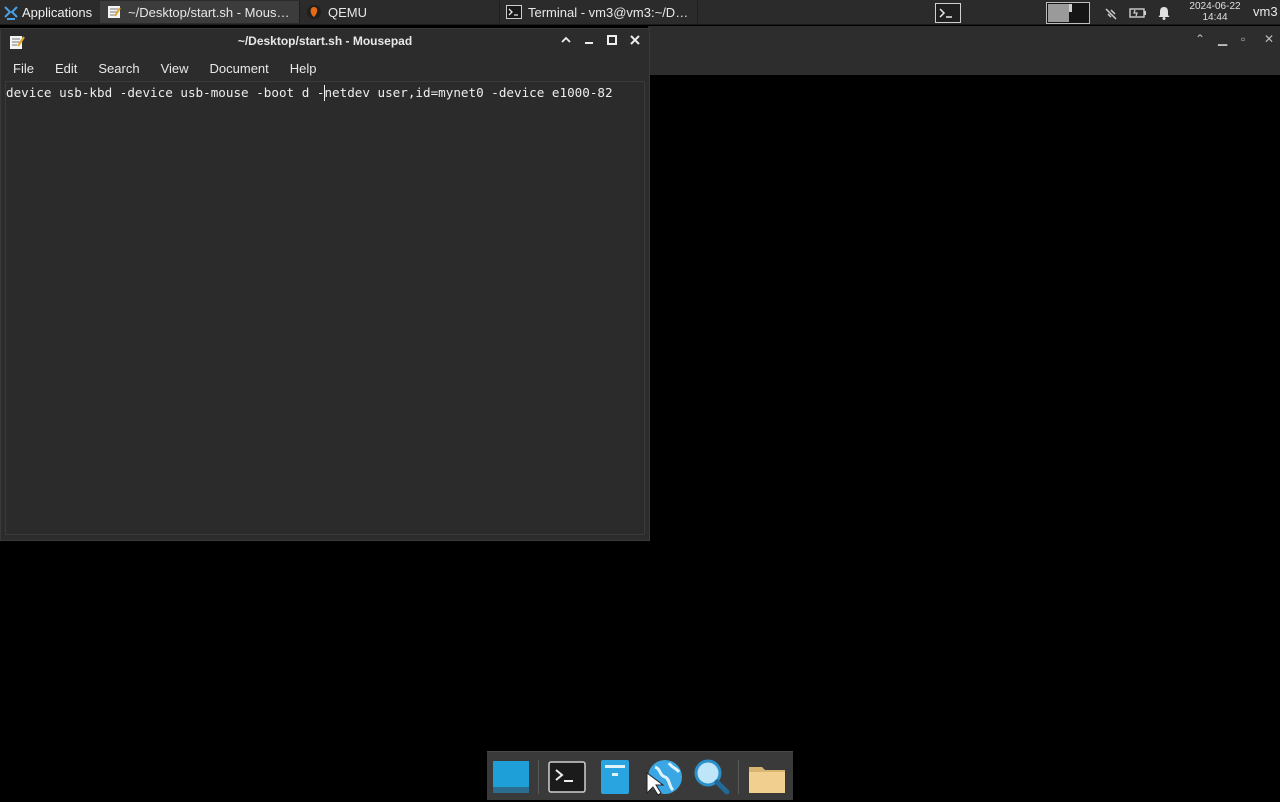 This screenshot has height=802, width=1280. I want to click on qemu-icon, so click(314, 12).